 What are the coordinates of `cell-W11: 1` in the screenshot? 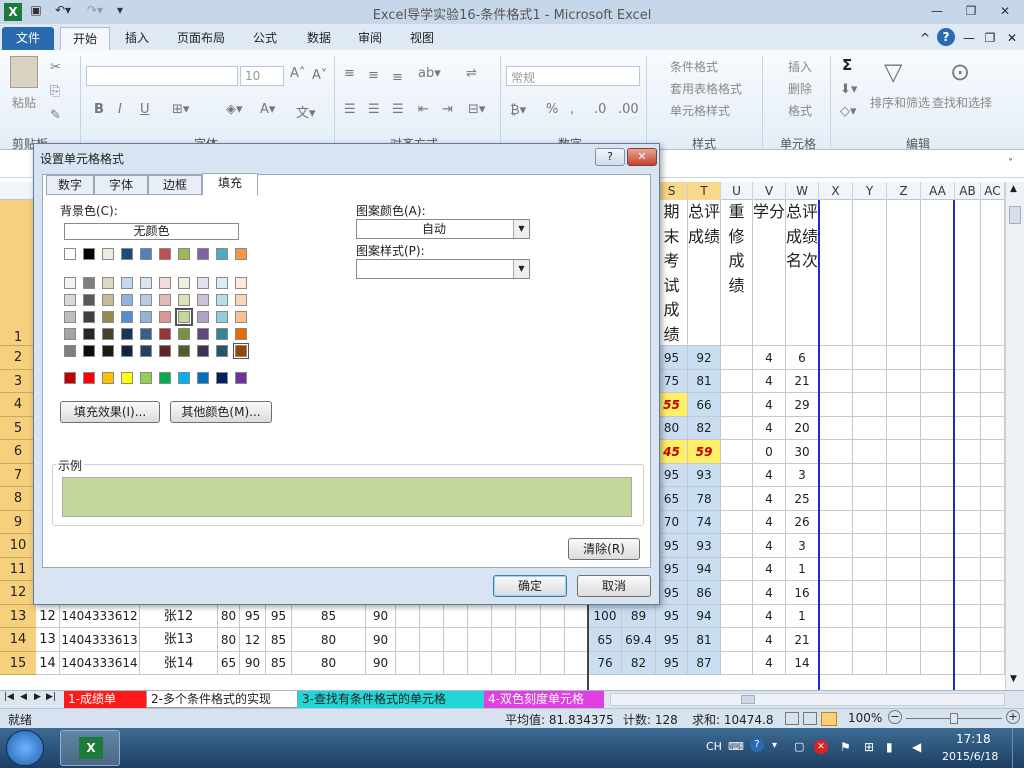 It's located at (802, 569).